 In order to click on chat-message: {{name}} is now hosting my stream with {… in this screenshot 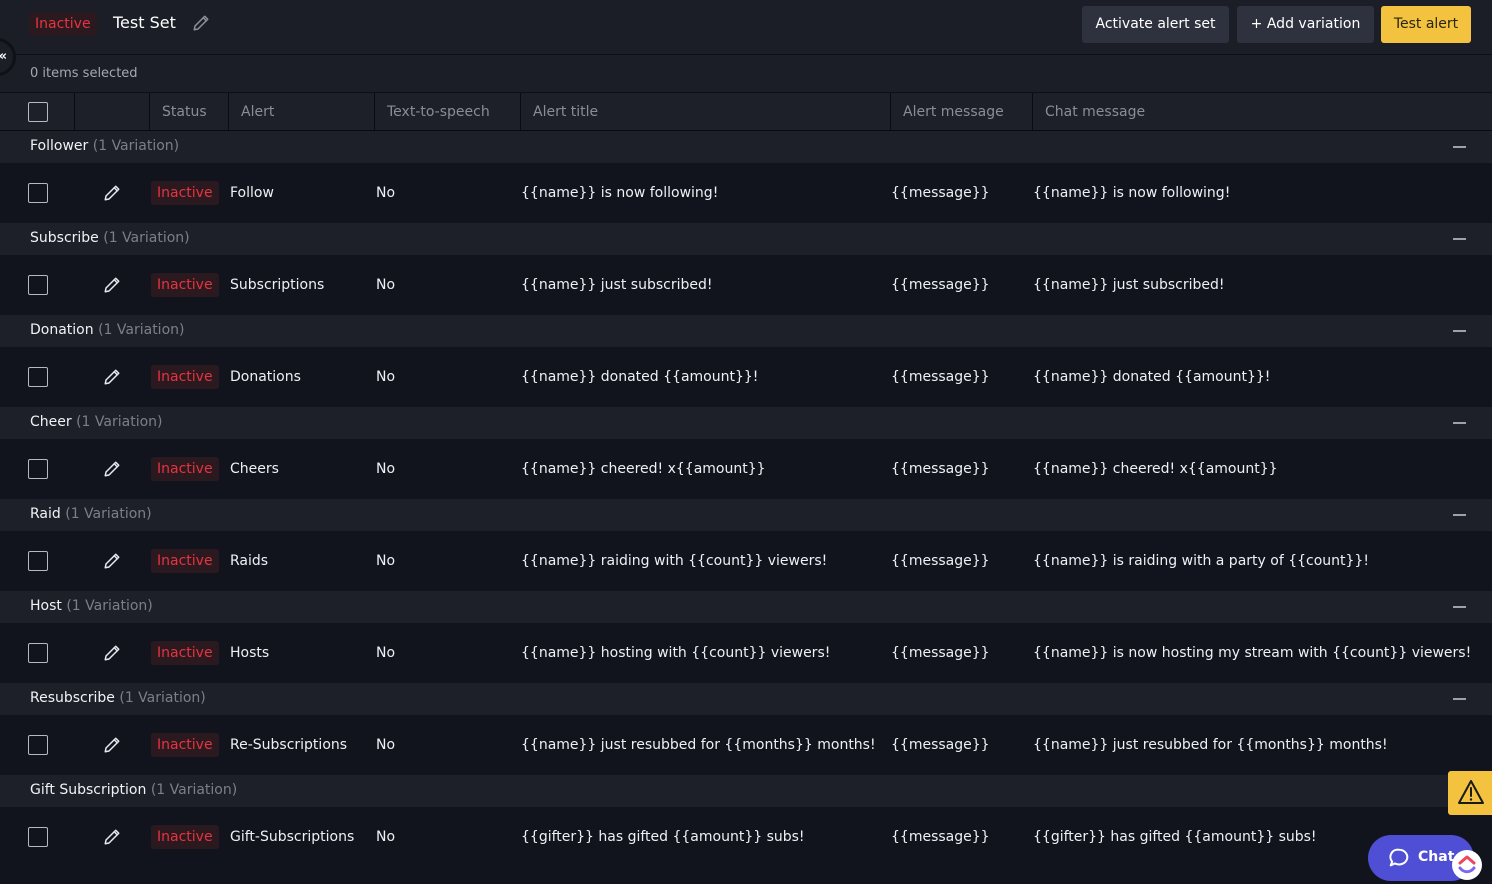, I will do `click(1252, 653)`.